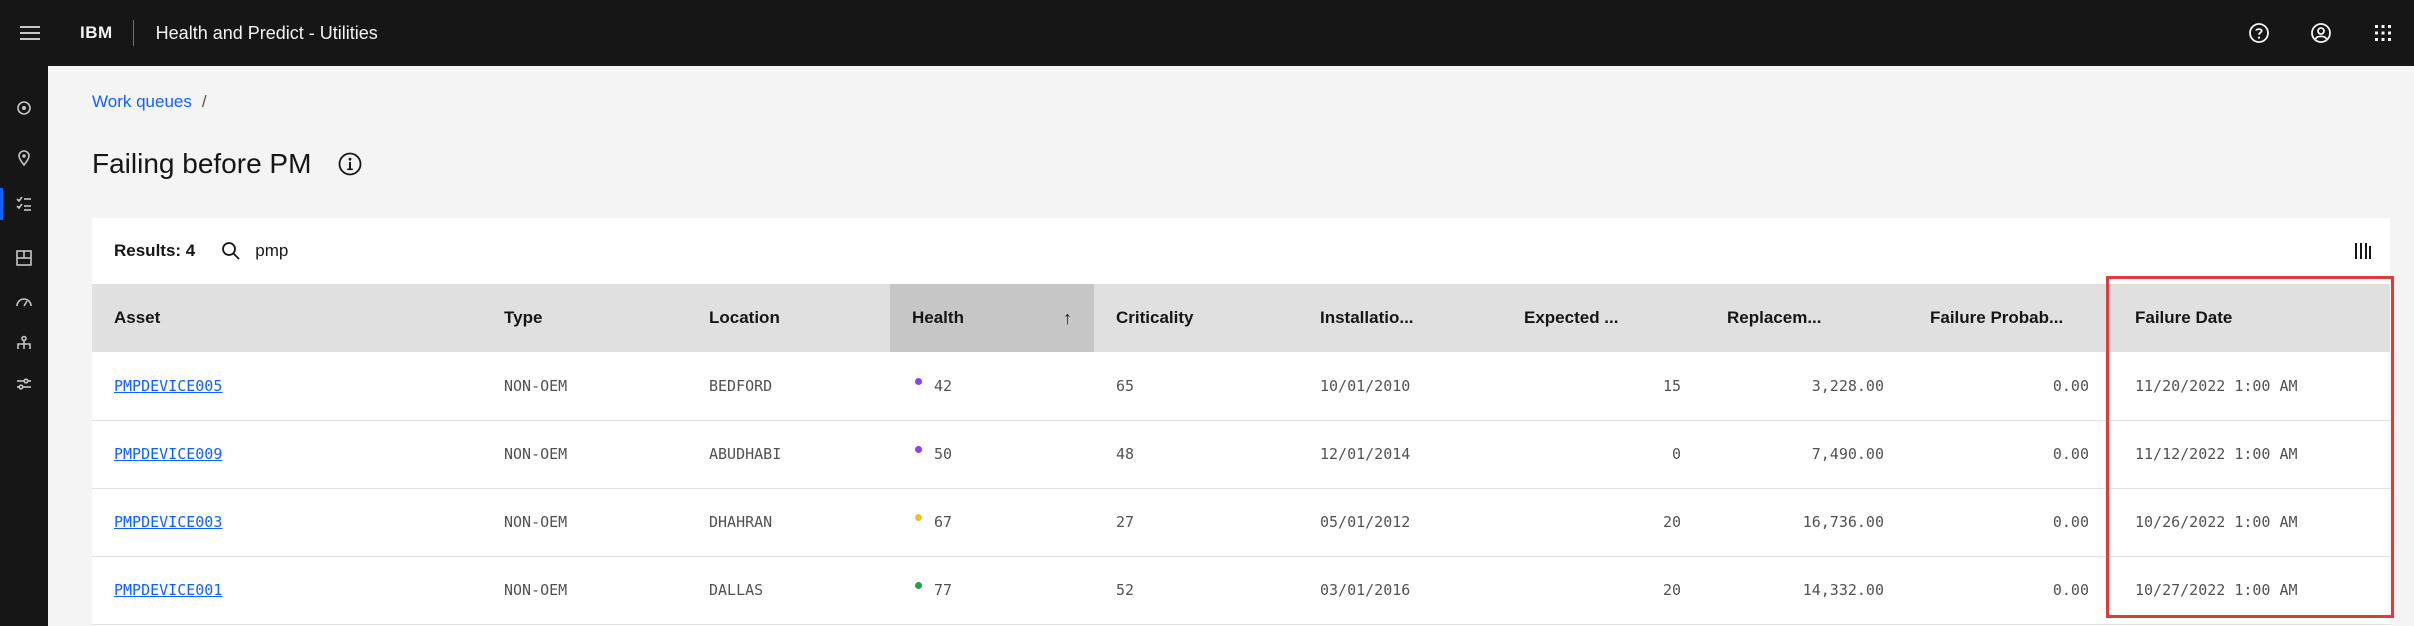 The image size is (2414, 626). I want to click on location-cell: DALLAS, so click(788, 590).